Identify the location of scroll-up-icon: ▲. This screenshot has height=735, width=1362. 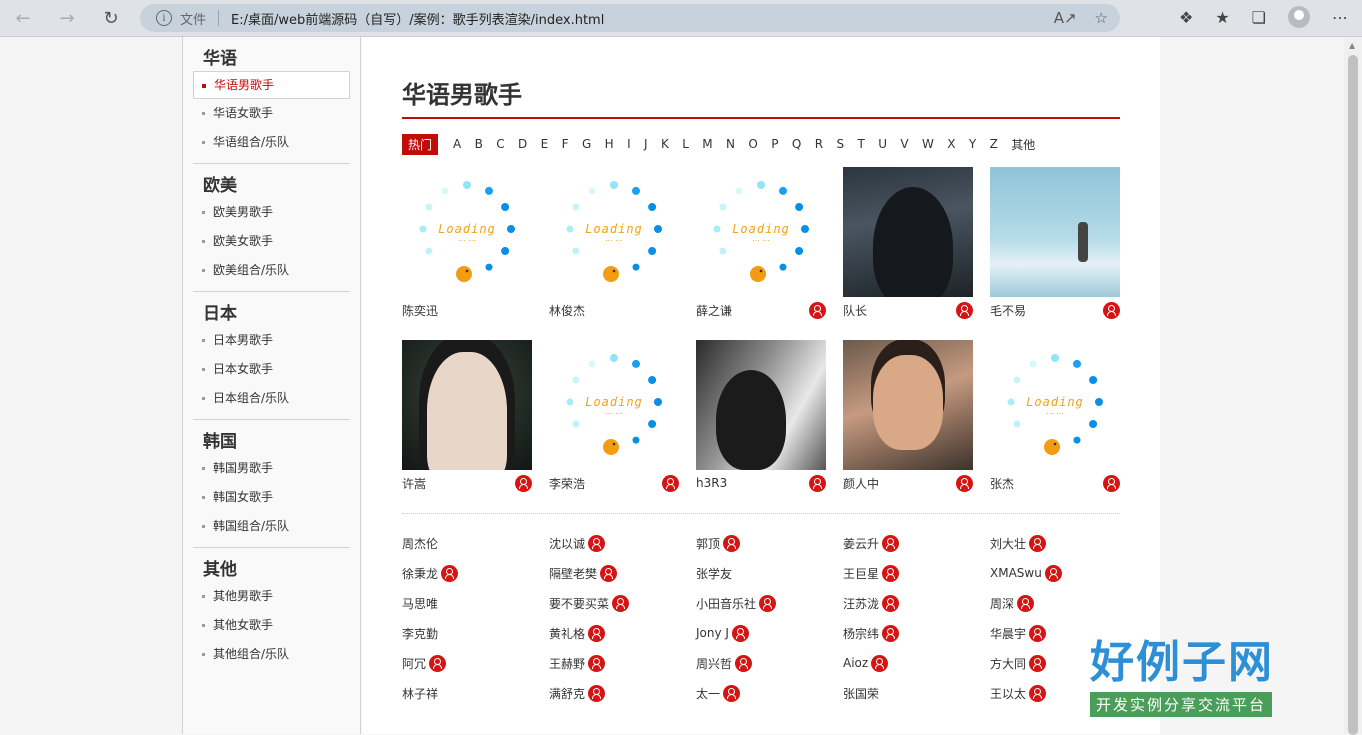
(1352, 45).